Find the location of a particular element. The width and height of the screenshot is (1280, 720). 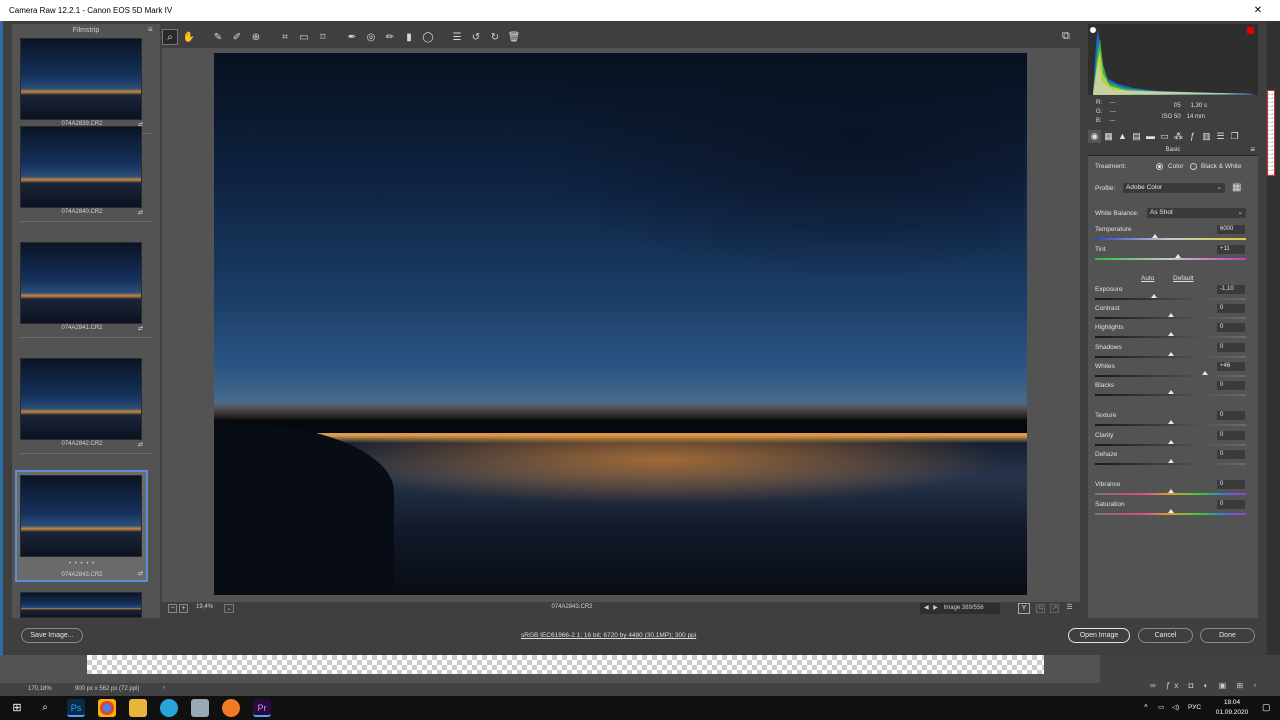

slider-value-exposure: -1,10 is located at coordinates (1231, 289).